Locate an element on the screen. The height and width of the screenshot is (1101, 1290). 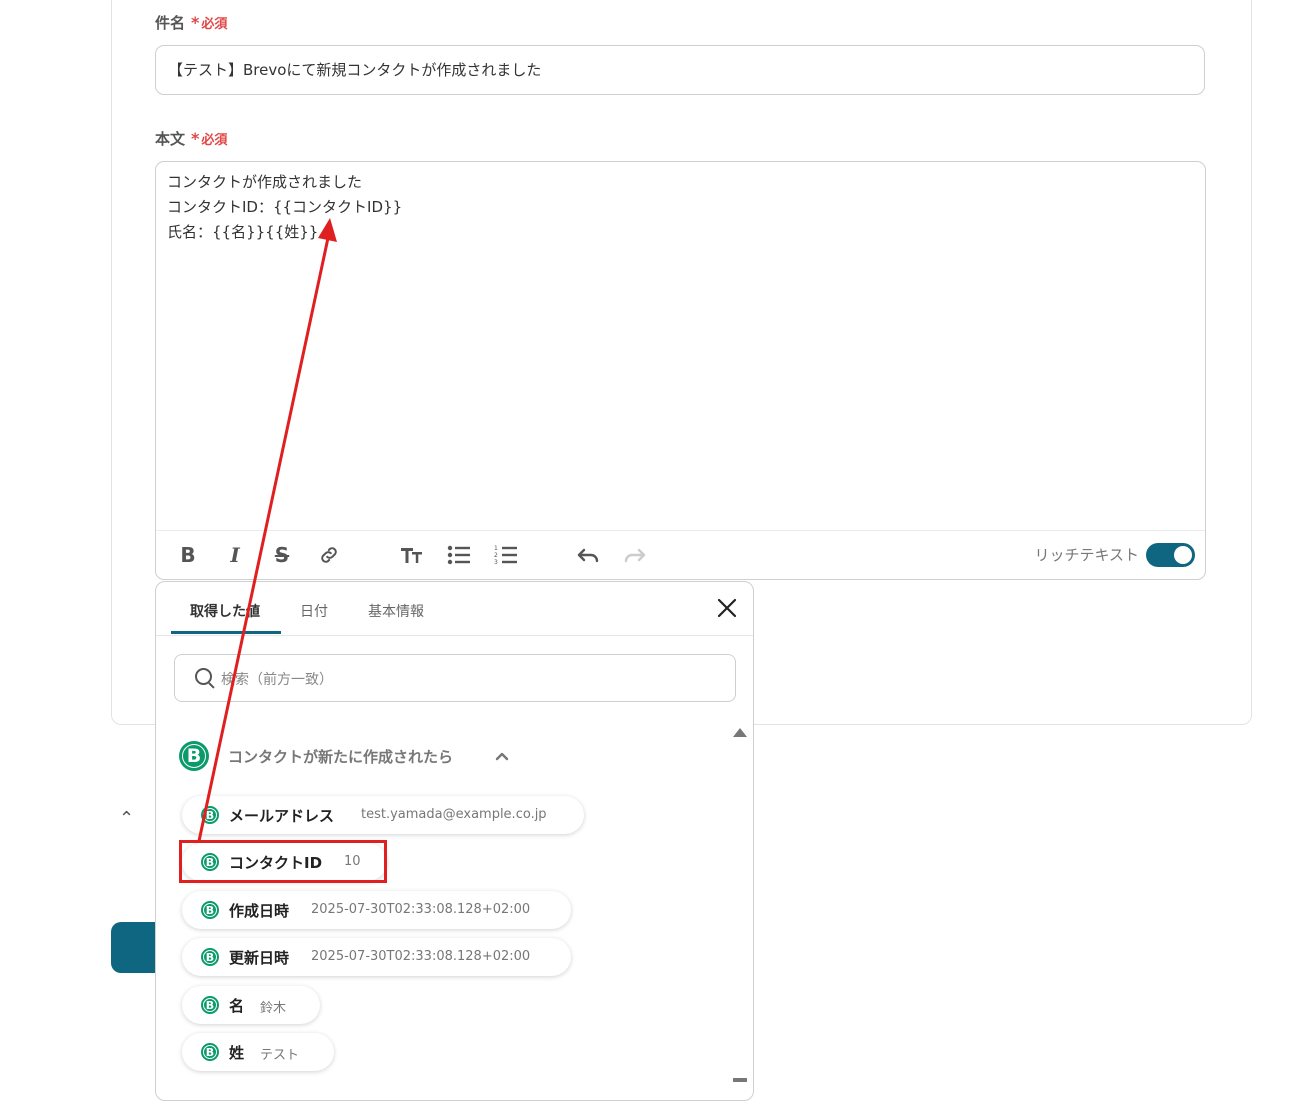
italic-icon: I is located at coordinates (235, 555).